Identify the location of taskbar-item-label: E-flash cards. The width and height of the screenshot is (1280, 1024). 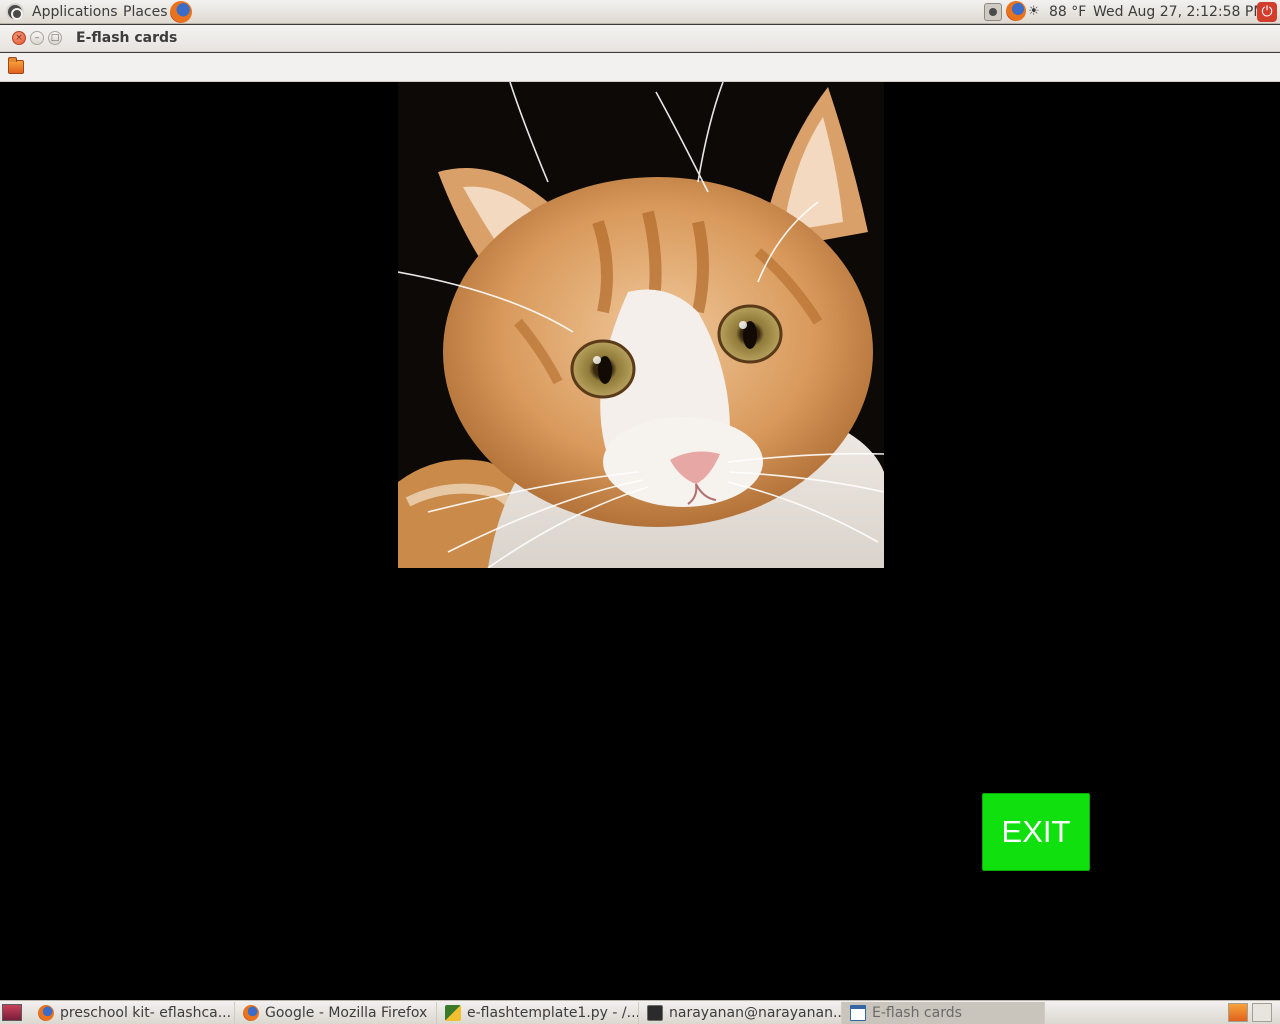
(917, 1013).